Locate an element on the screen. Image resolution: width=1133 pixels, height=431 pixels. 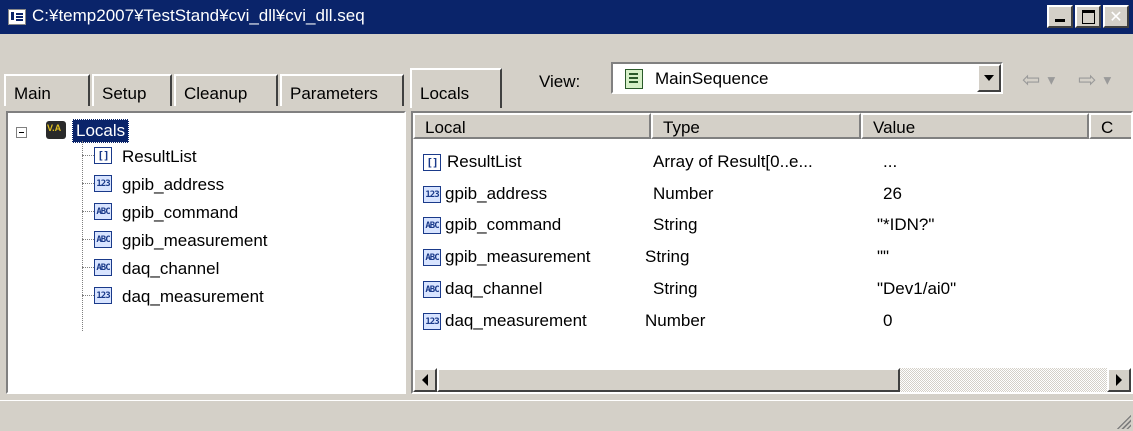
status-bar is located at coordinates (566, 415).